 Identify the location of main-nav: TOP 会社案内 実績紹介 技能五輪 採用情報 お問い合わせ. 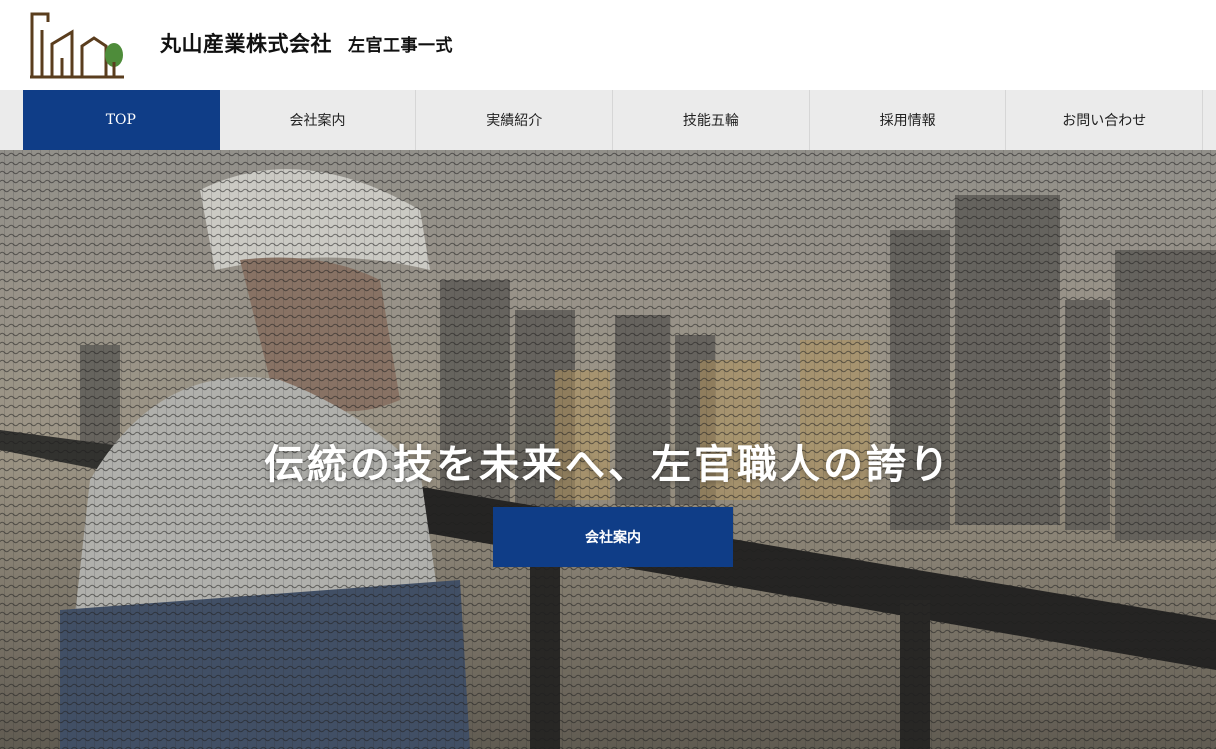
(608, 120).